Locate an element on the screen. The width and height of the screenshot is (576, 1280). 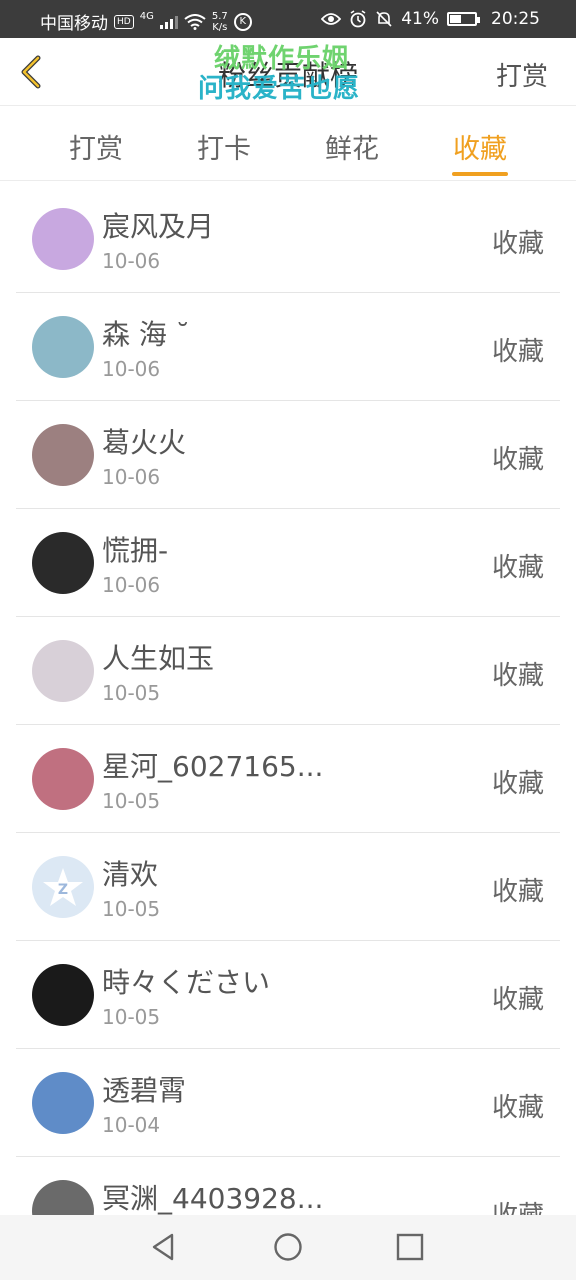
carrier-label: 中国移动 is located at coordinates (74, 24).